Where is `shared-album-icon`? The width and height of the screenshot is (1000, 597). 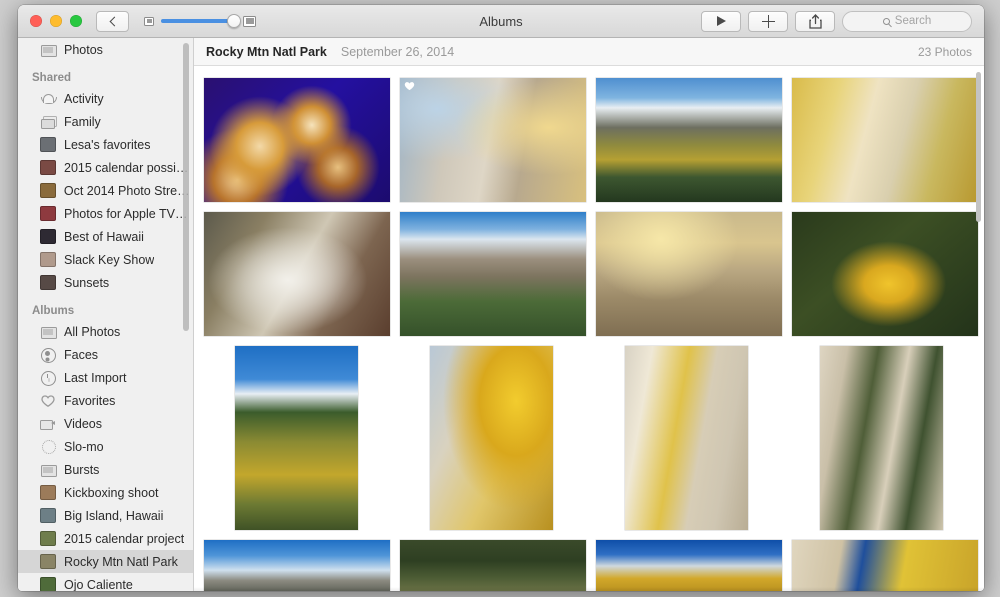 shared-album-icon is located at coordinates (48, 122).